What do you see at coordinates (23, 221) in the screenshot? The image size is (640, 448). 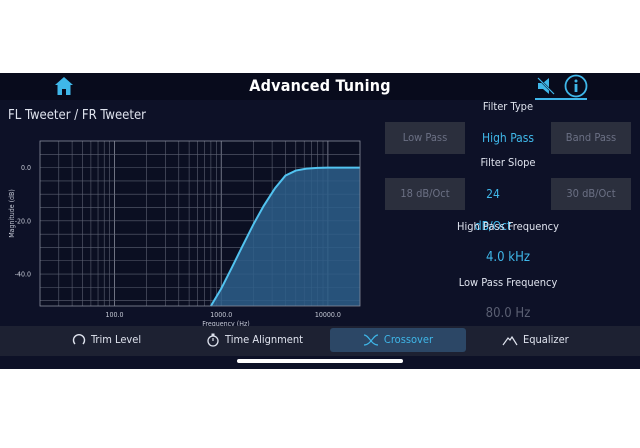 I see `y-tick-label: -20.0` at bounding box center [23, 221].